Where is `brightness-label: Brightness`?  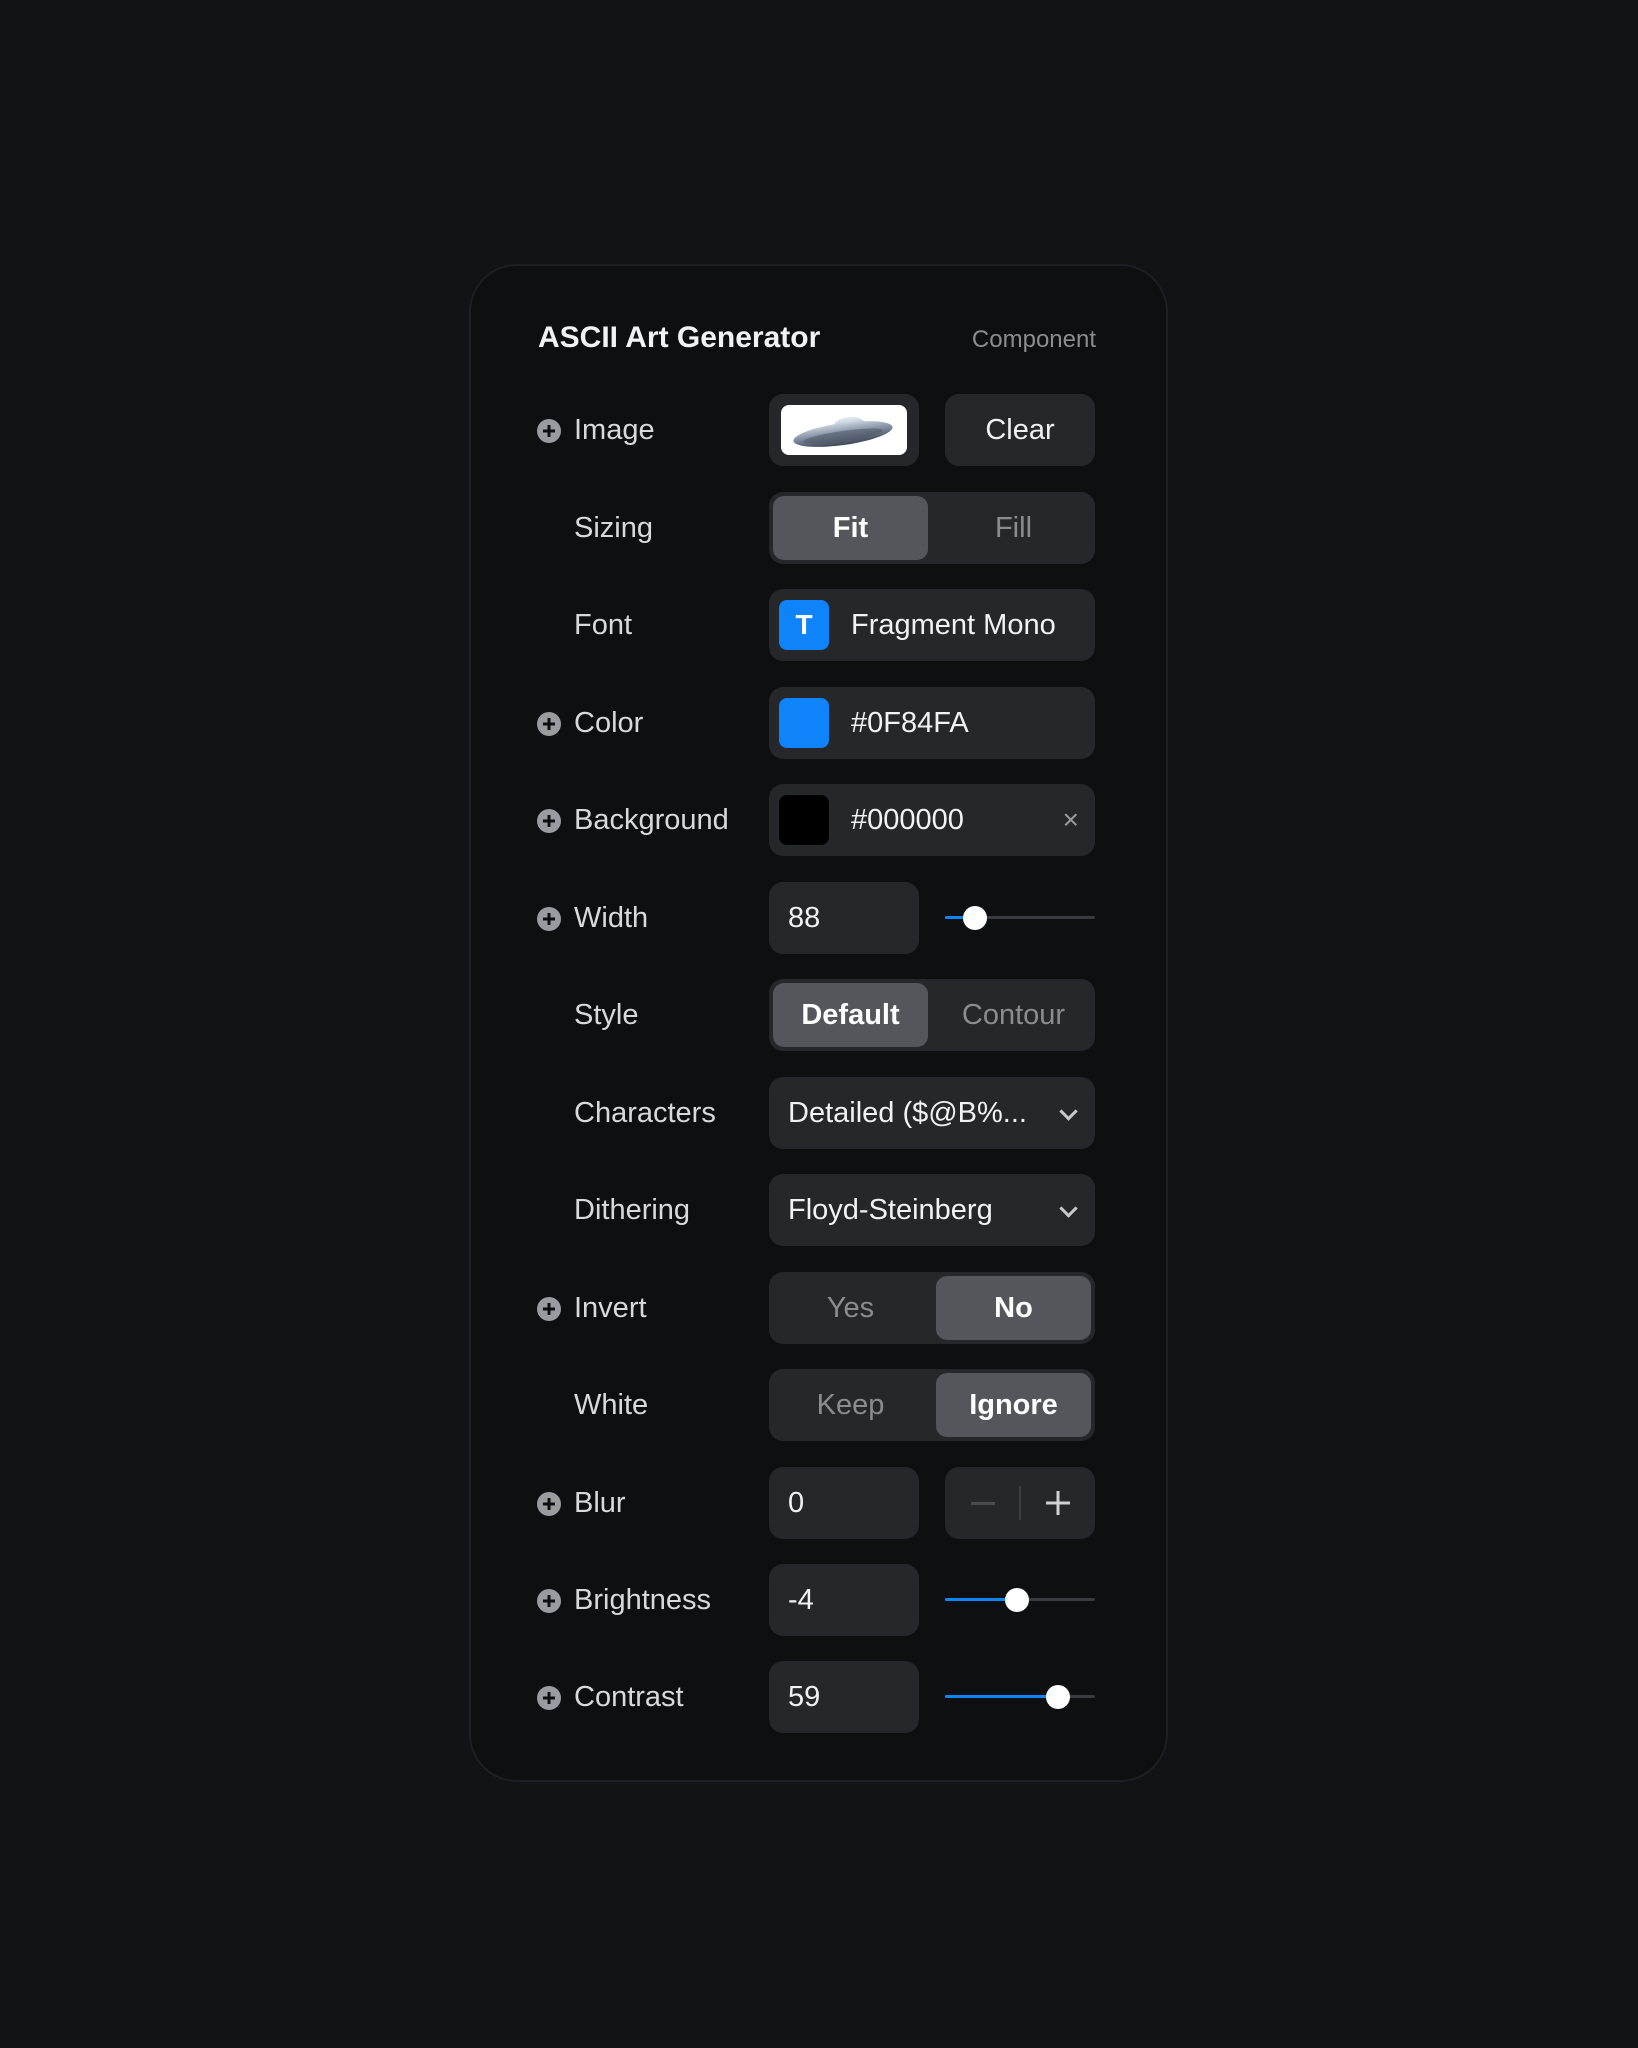
brightness-label: Brightness is located at coordinates (643, 1600).